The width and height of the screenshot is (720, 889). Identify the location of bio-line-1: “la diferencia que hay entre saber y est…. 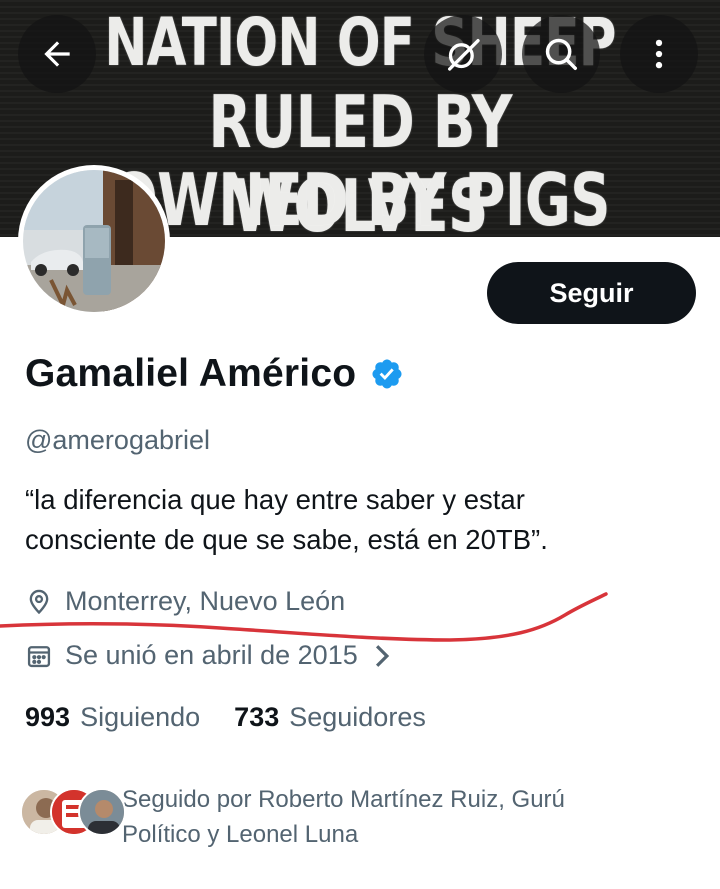
(275, 499).